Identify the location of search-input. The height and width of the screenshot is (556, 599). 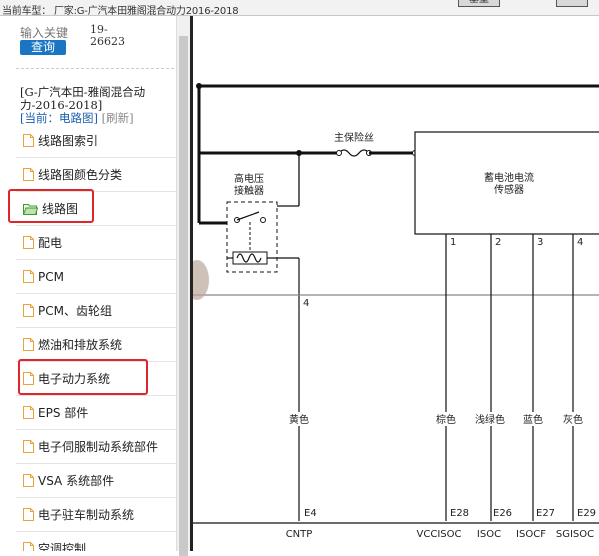
(46, 33).